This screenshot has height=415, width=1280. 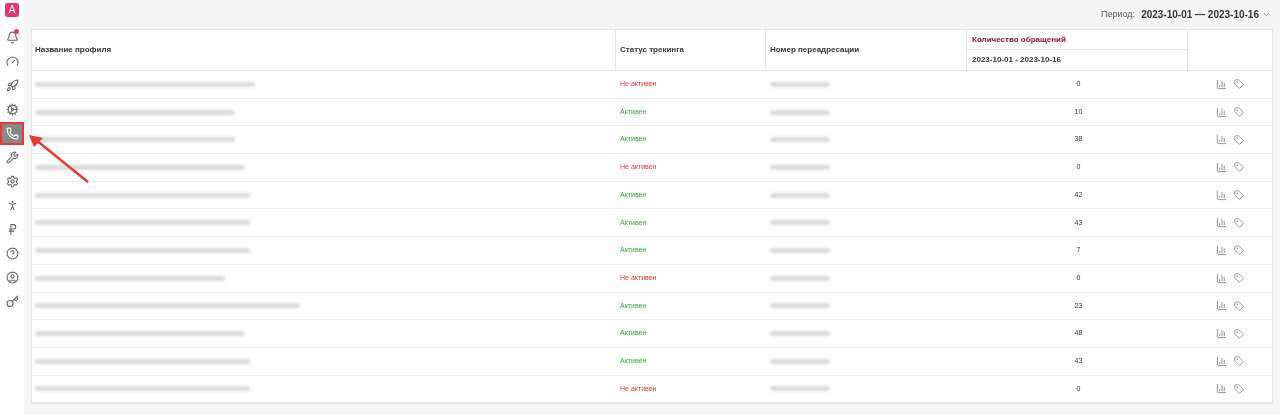 I want to click on help-icon, so click(x=12, y=253).